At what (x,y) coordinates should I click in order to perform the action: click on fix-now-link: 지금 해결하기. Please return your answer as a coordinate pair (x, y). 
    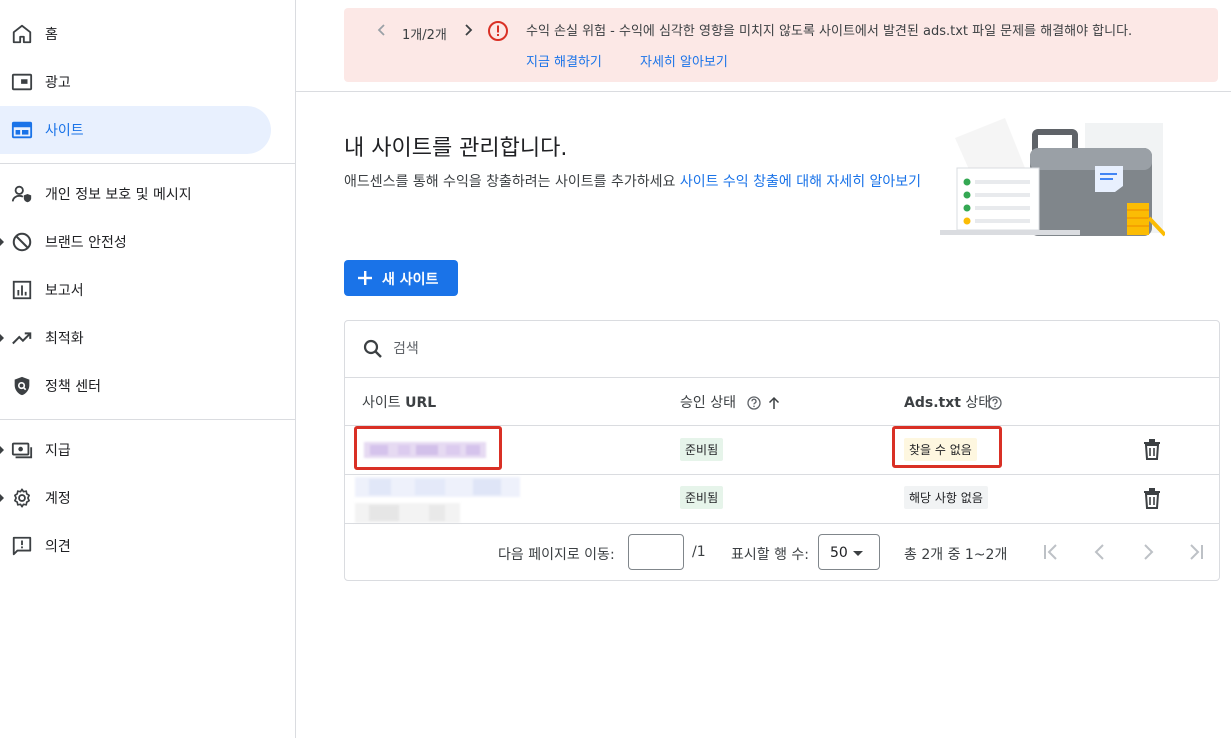
    Looking at the image, I should click on (564, 60).